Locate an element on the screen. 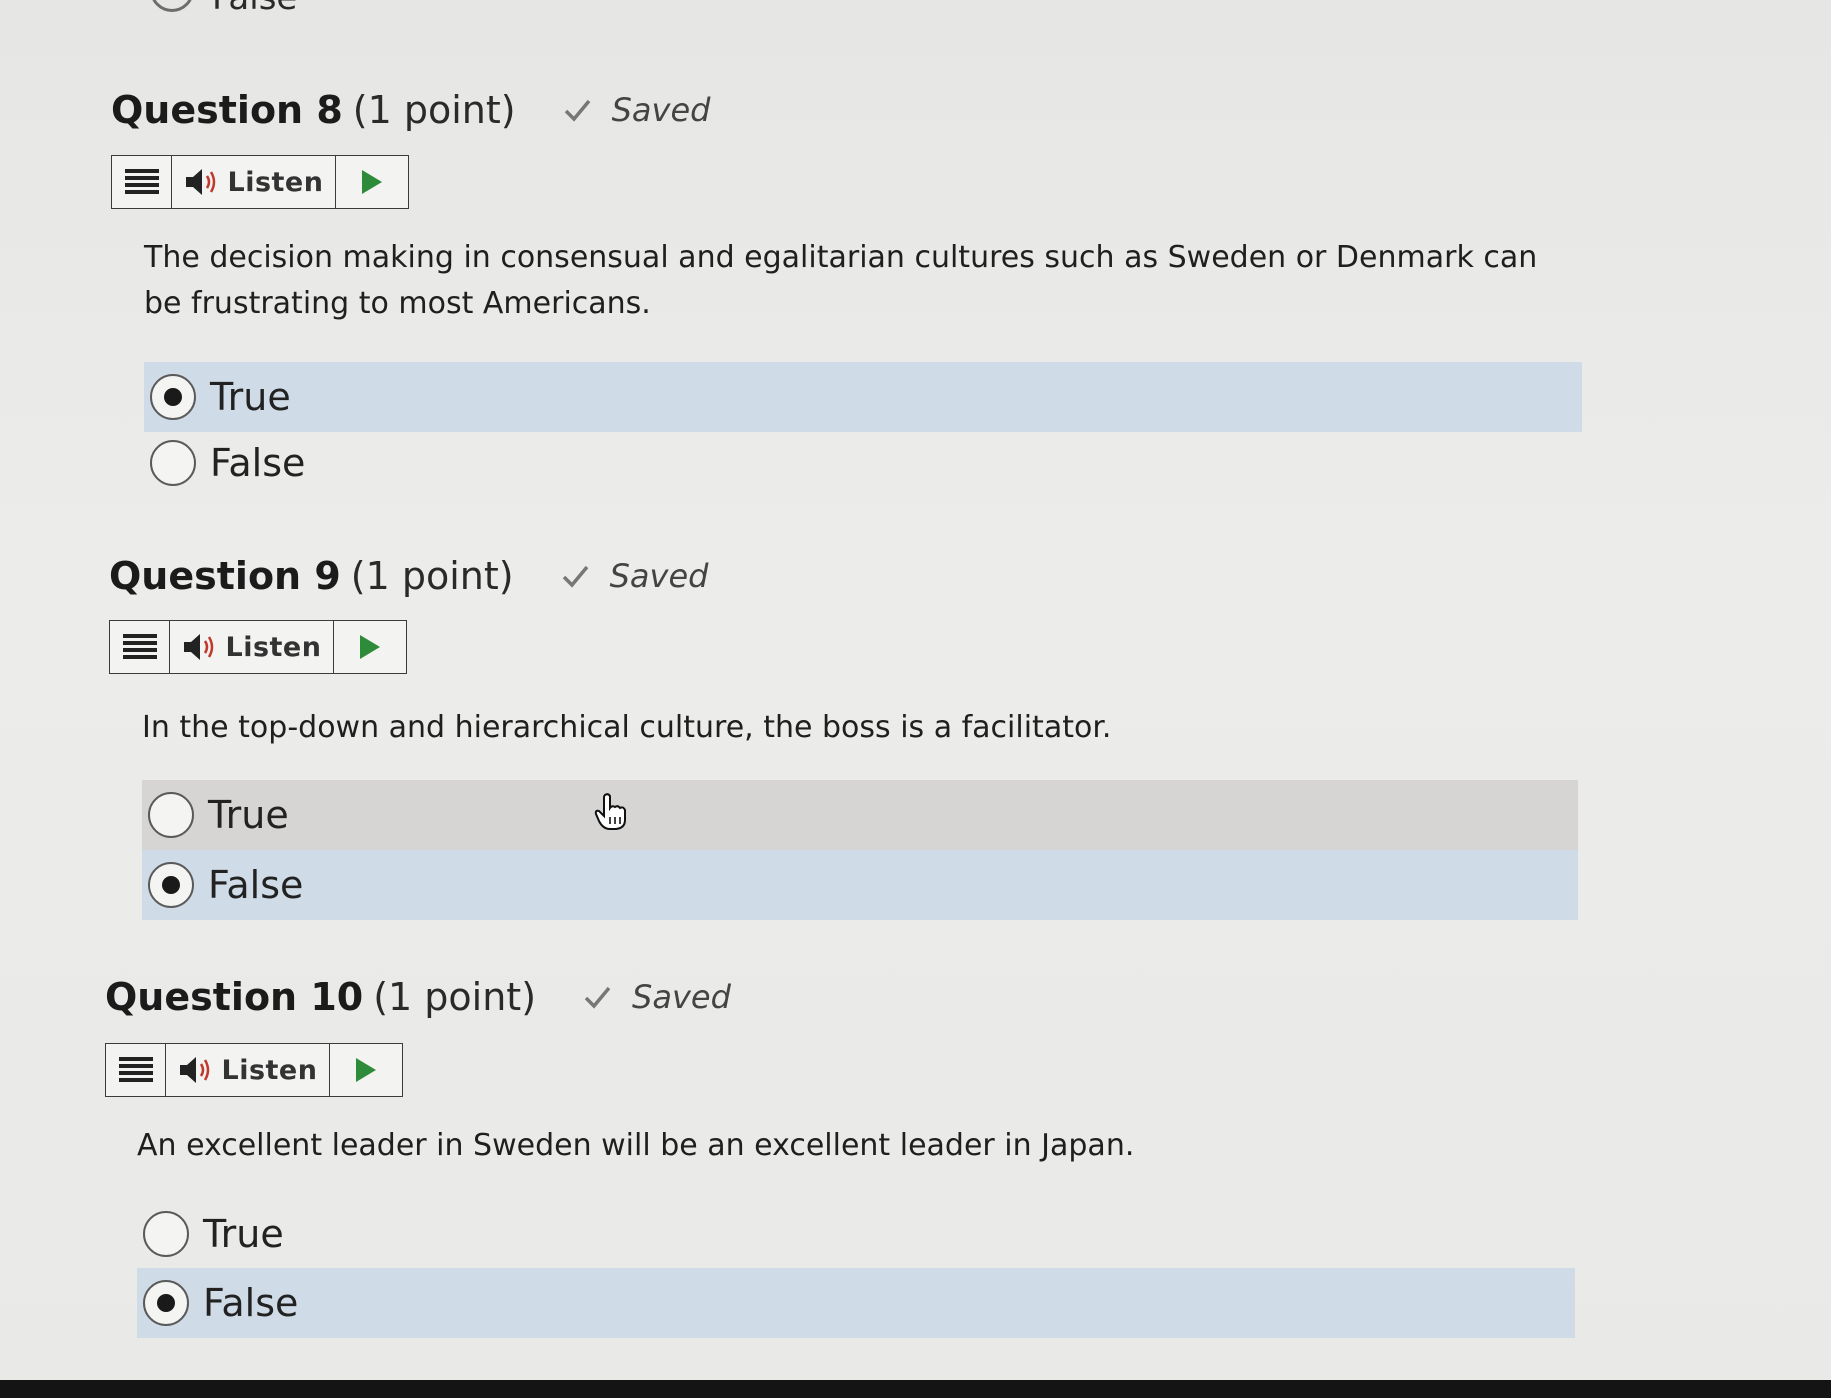 The height and width of the screenshot is (1398, 1831). question-8-header: Question 8 (1 point) Saved is located at coordinates (410, 110).